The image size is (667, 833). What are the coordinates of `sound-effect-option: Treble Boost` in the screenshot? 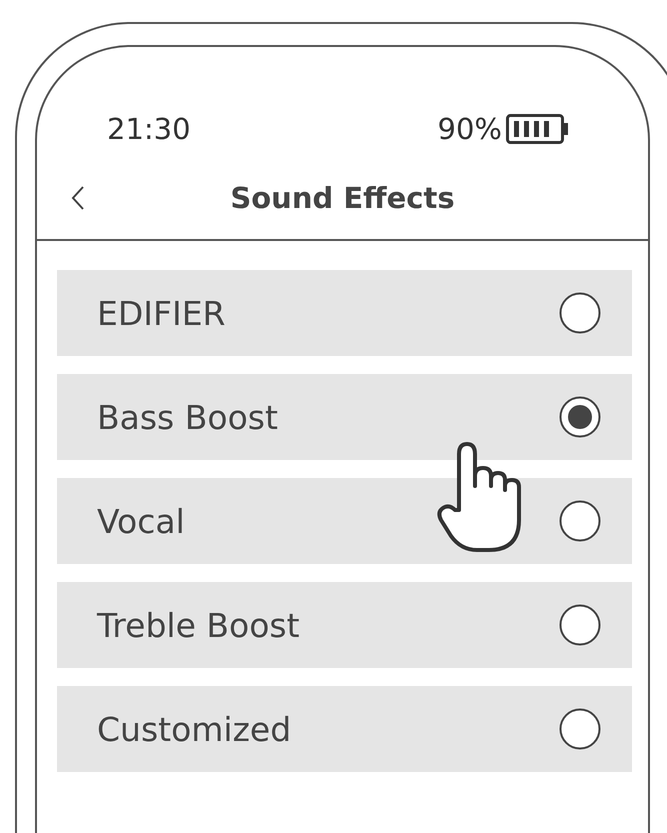 It's located at (344, 625).